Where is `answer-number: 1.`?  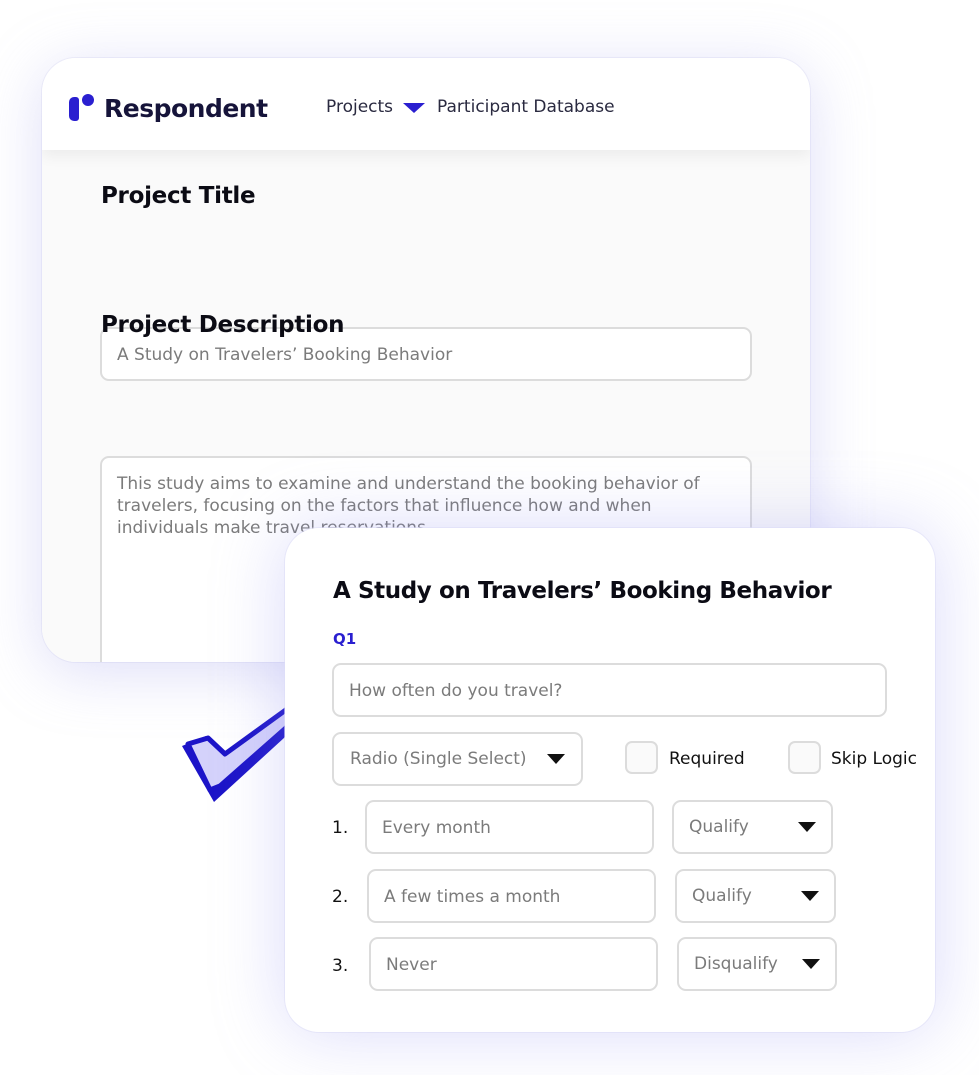 answer-number: 1. is located at coordinates (340, 828).